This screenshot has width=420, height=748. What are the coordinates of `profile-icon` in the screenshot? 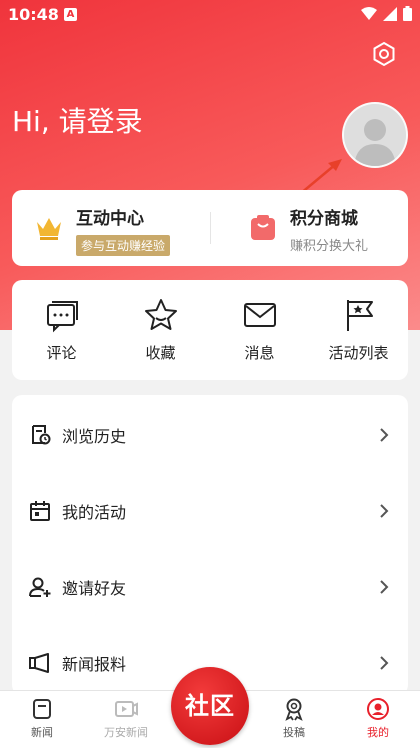 It's located at (378, 709).